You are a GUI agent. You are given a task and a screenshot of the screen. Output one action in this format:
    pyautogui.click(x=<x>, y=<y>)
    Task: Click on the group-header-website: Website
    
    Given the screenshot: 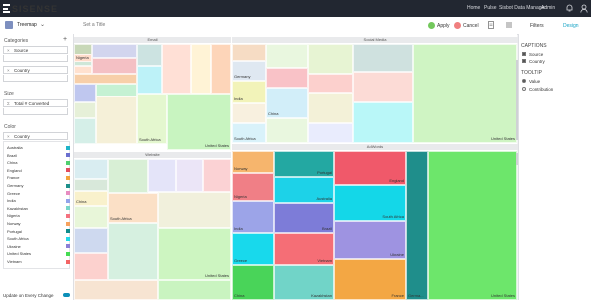 What is the action you would take?
    pyautogui.click(x=152, y=155)
    